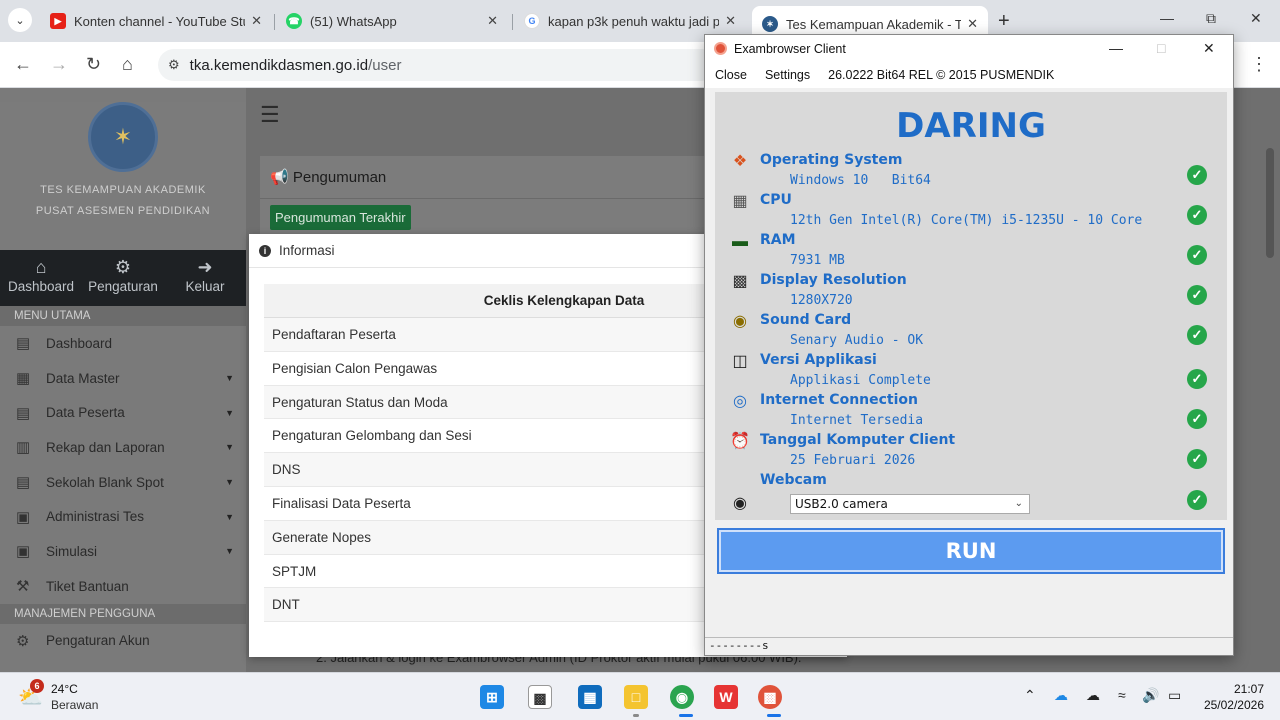 Image resolution: width=1280 pixels, height=720 pixels. I want to click on tab-divider, so click(274, 22).